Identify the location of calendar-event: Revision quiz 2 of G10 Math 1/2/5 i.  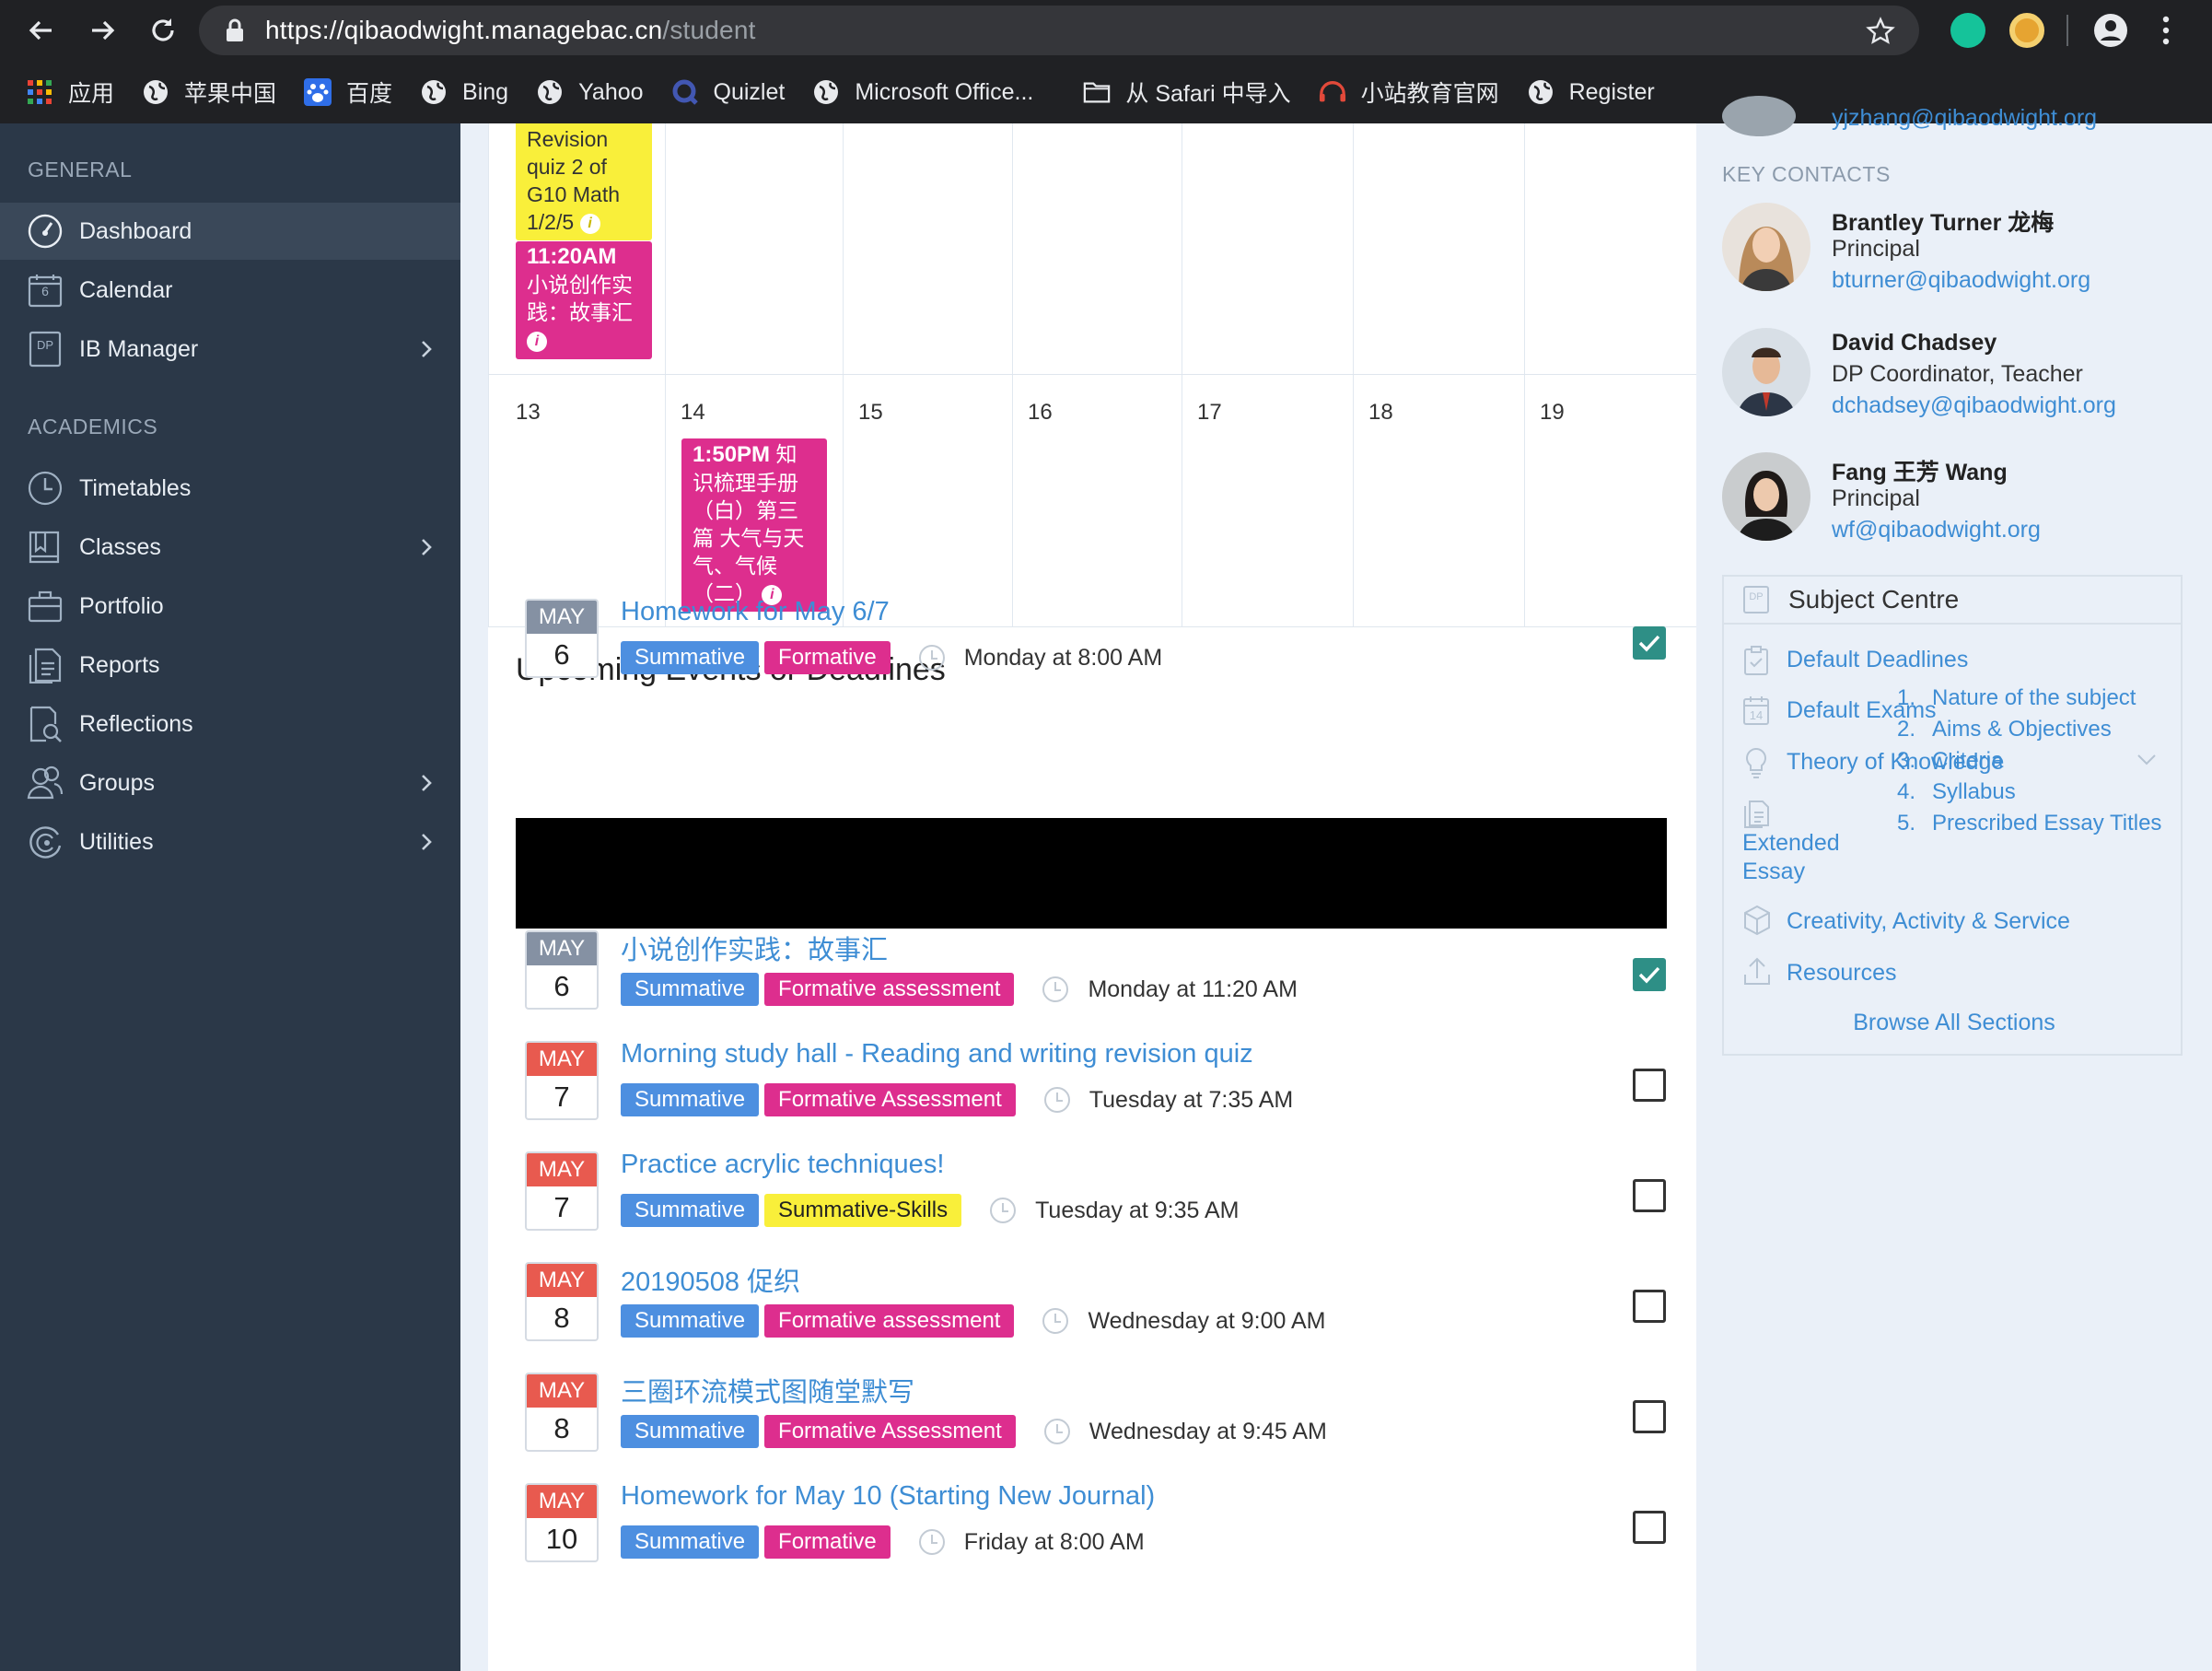
(584, 182).